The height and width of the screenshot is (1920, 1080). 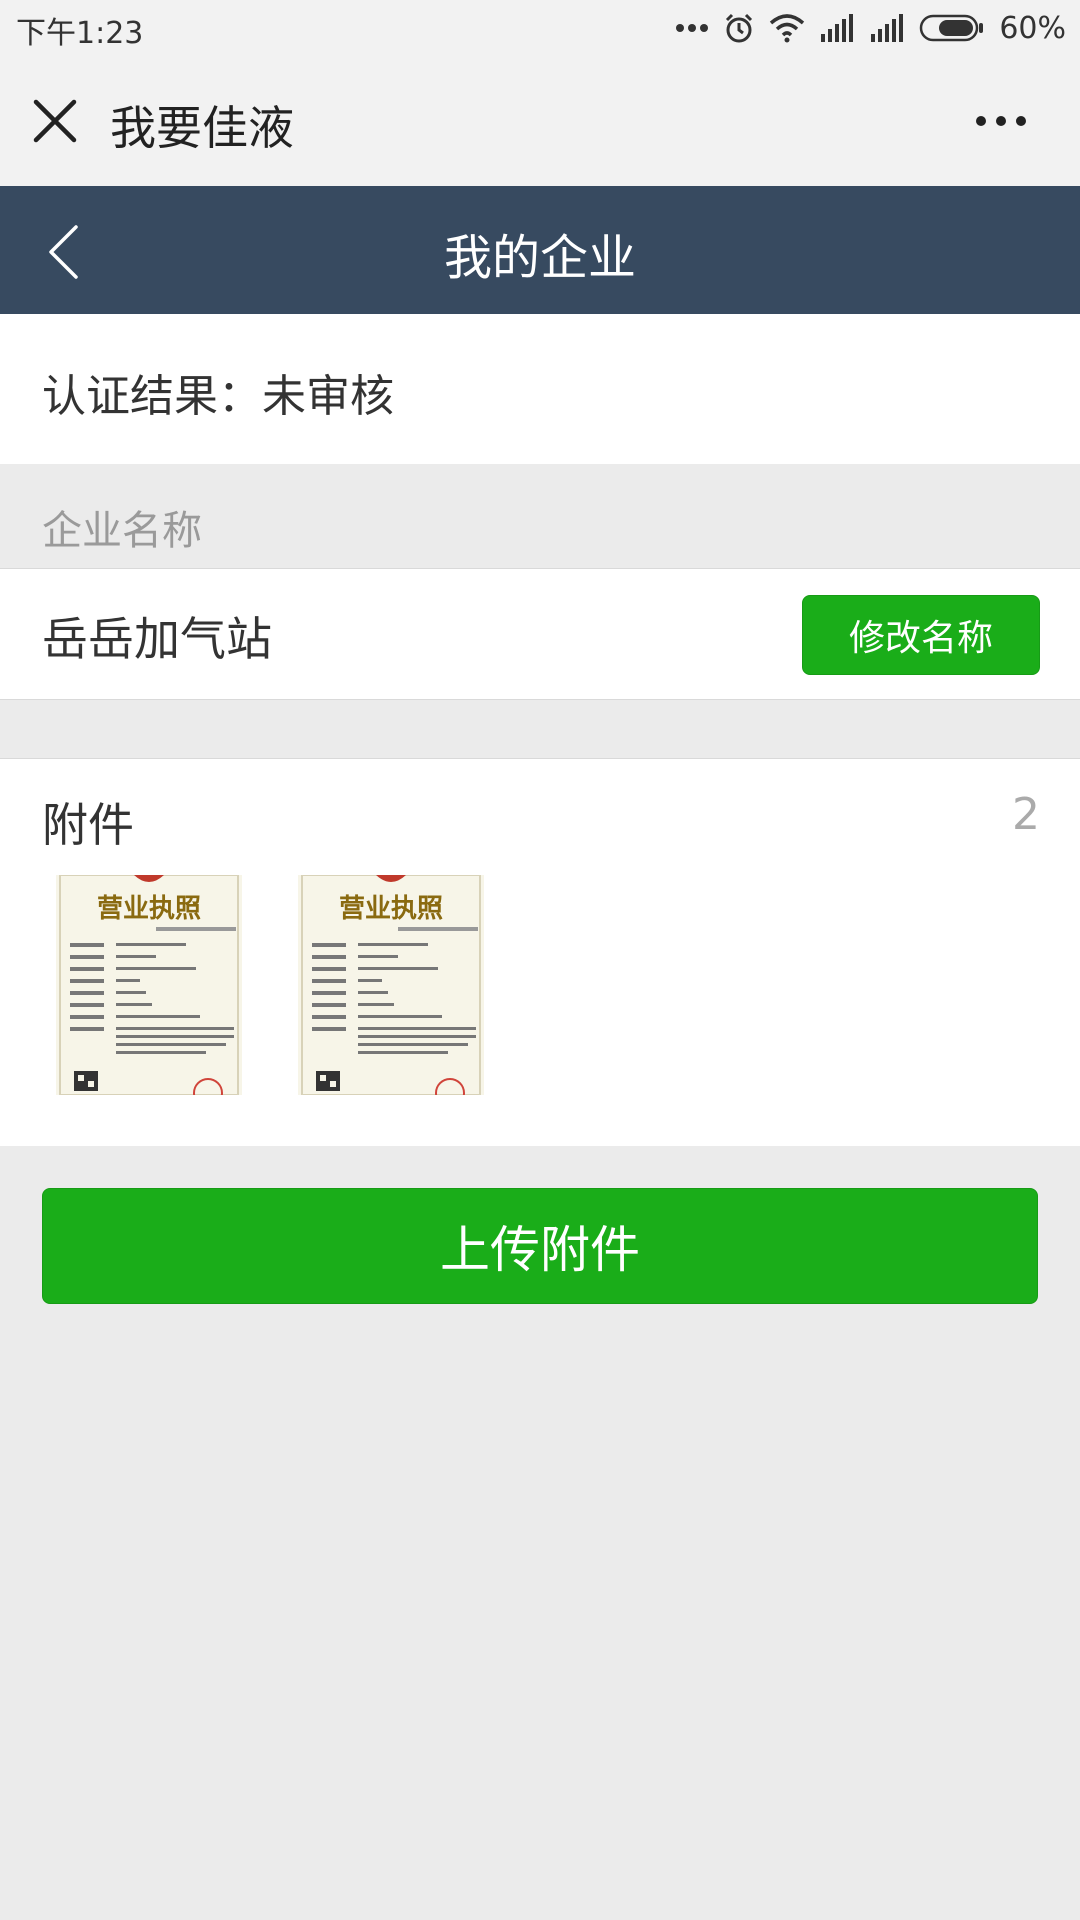 What do you see at coordinates (540, 389) in the screenshot?
I see `certification-row: 认证结果：未审核` at bounding box center [540, 389].